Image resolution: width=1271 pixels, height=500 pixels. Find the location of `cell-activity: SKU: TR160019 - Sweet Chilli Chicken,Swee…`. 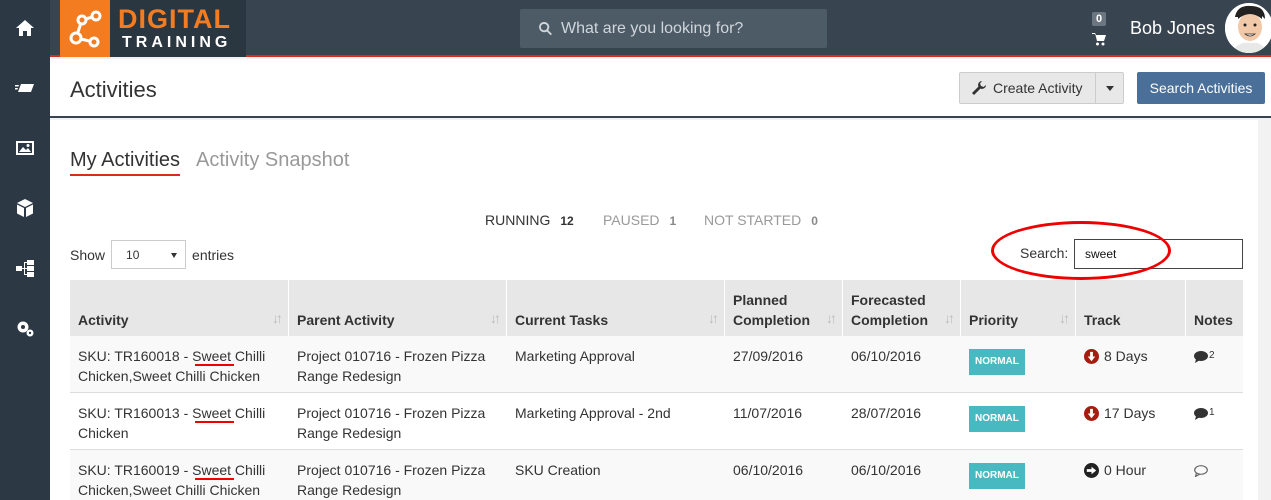

cell-activity: SKU: TR160019 - Sweet Chilli Chicken,Swee… is located at coordinates (179, 480).